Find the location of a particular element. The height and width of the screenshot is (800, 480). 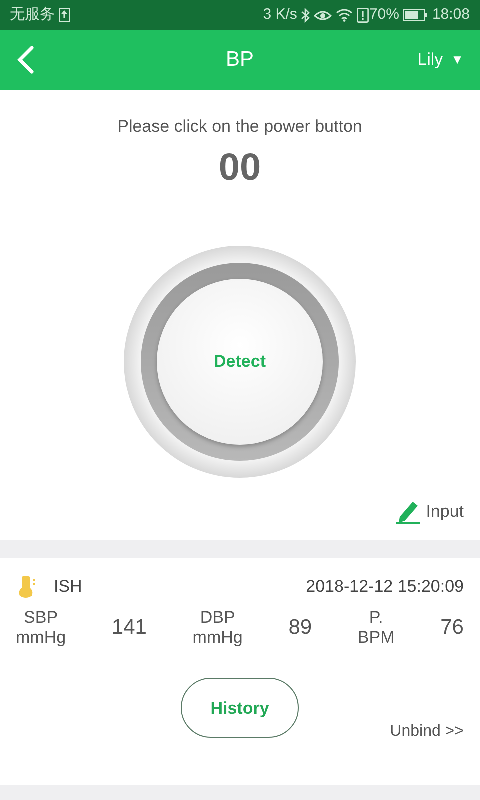

clock-time: 18:08 is located at coordinates (451, 14).